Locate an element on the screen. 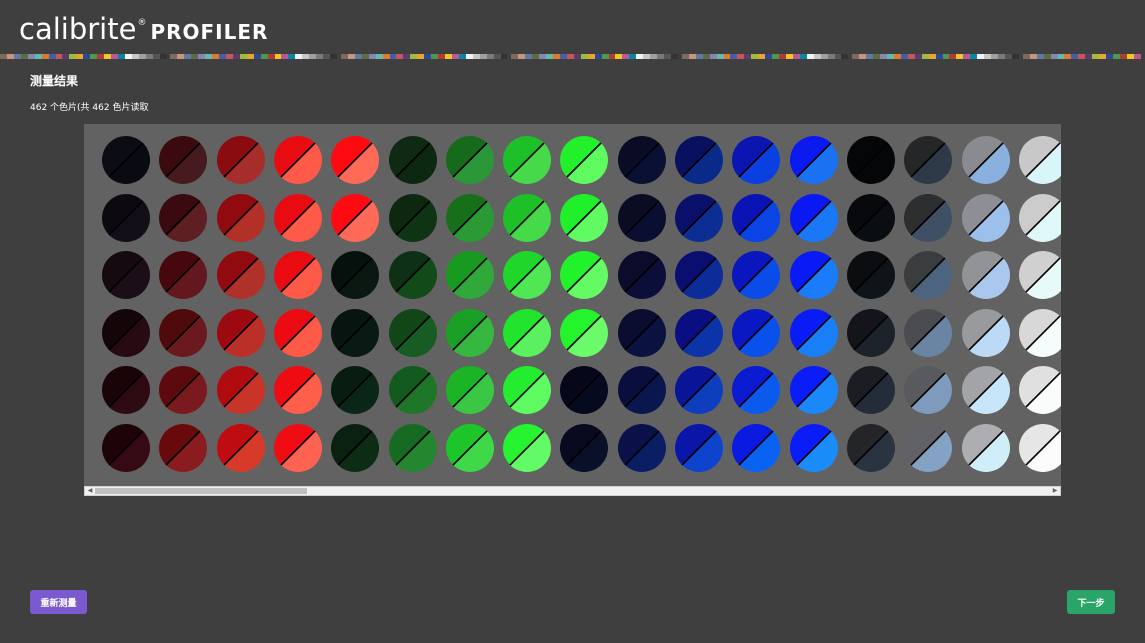  scrollbar-thumb is located at coordinates (201, 491).